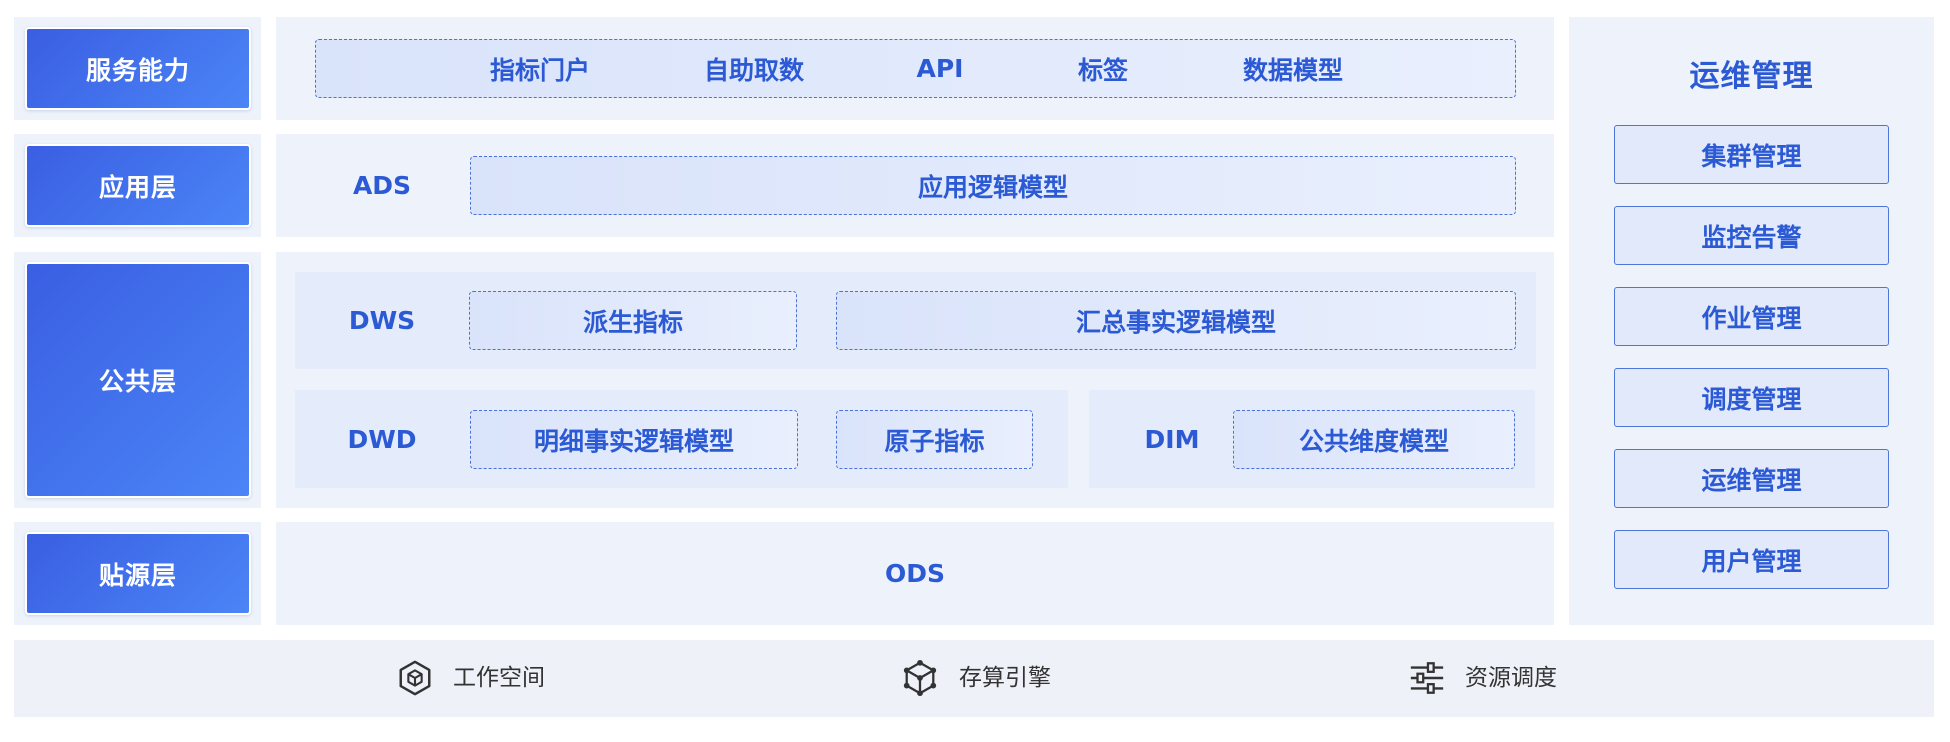 Image resolution: width=1950 pixels, height=742 pixels. What do you see at coordinates (634, 439) in the screenshot?
I see `detail-fact-model-box: 明细事实逻辑模型` at bounding box center [634, 439].